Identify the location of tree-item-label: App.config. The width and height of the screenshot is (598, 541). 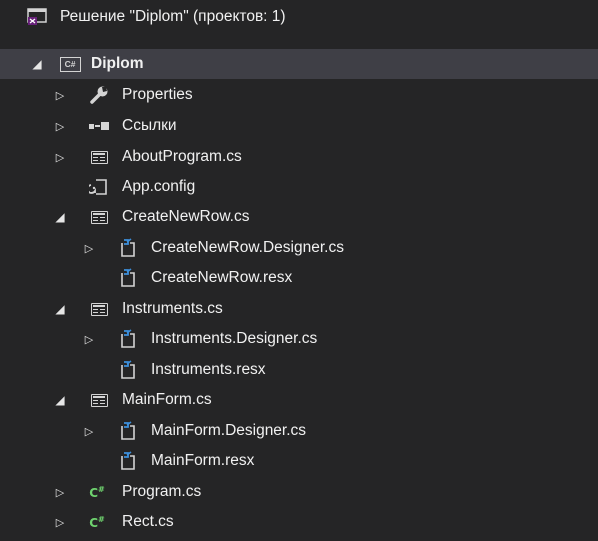
(159, 186).